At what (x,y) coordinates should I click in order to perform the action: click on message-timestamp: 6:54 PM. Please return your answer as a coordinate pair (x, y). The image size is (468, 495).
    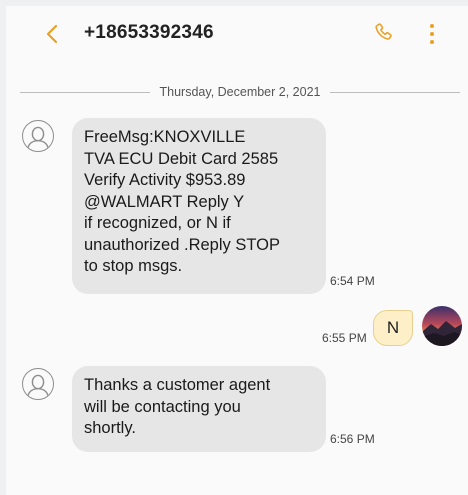
    Looking at the image, I should click on (352, 281).